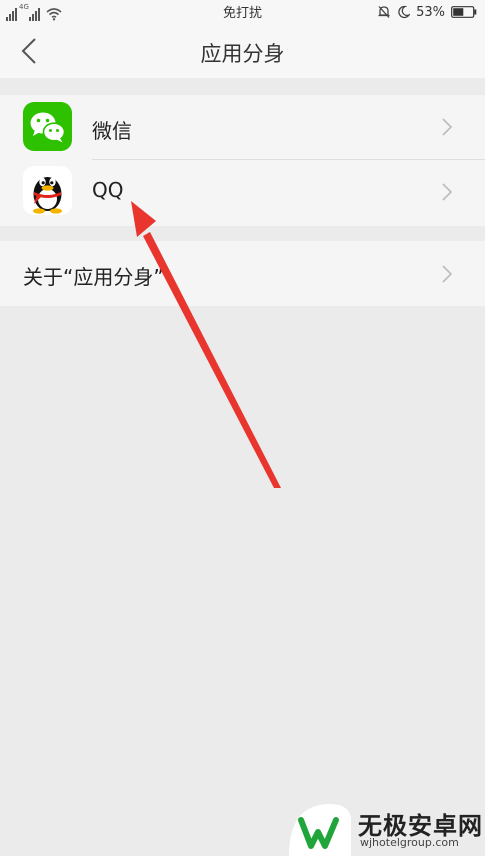 The height and width of the screenshot is (856, 485). Describe the element at coordinates (47, 126) in the screenshot. I see `wechat-icon` at that location.